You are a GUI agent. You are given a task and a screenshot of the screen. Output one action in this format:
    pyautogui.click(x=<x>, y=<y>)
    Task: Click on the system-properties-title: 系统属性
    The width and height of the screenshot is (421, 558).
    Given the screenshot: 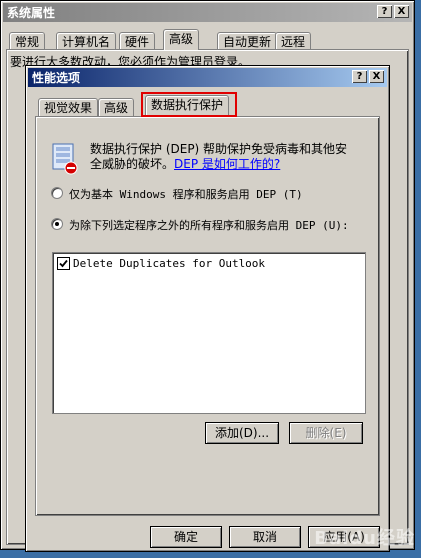 What is the action you would take?
    pyautogui.click(x=31, y=13)
    